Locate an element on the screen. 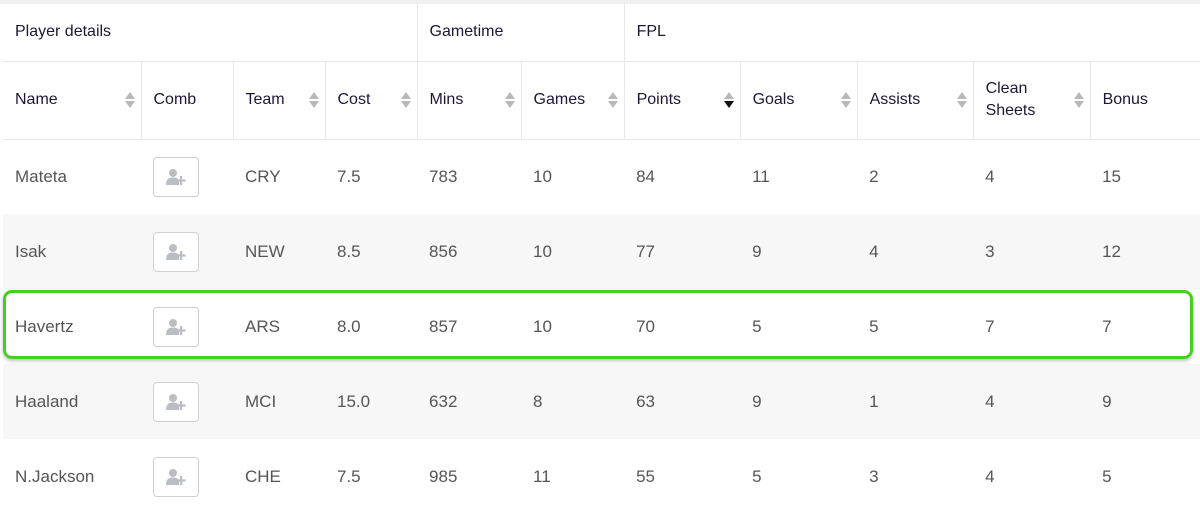  column-header-assists: Assists is located at coordinates (915, 100).